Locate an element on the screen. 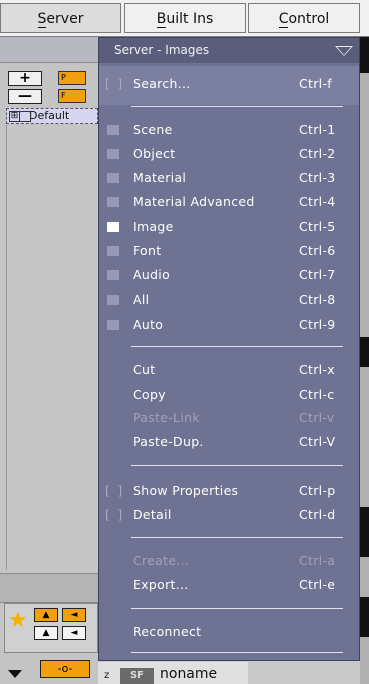  menu-item-label: Material is located at coordinates (160, 177).